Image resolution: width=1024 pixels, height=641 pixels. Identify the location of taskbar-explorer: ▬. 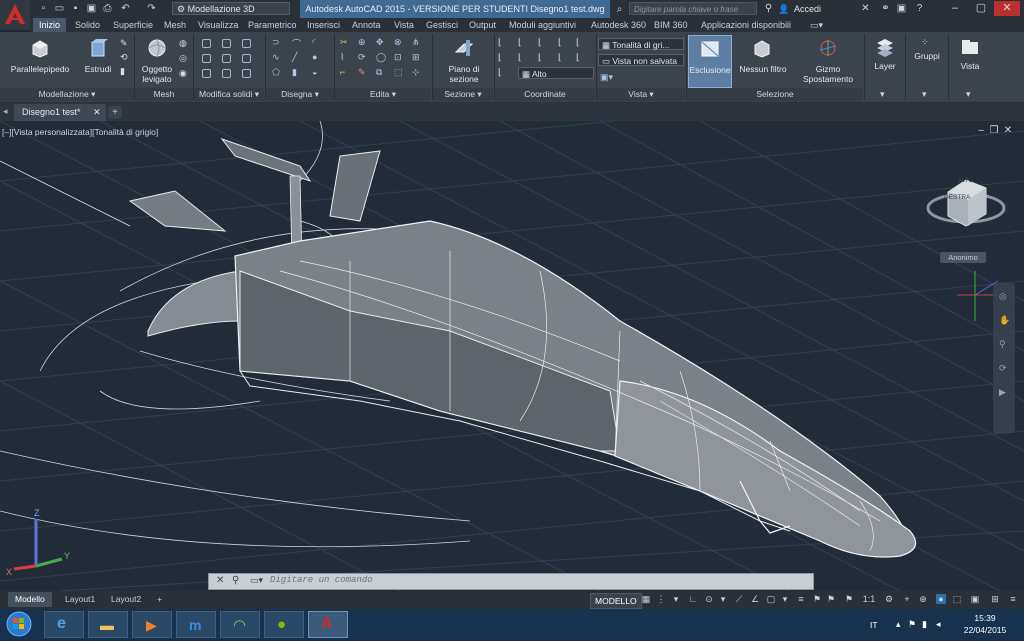
(108, 624).